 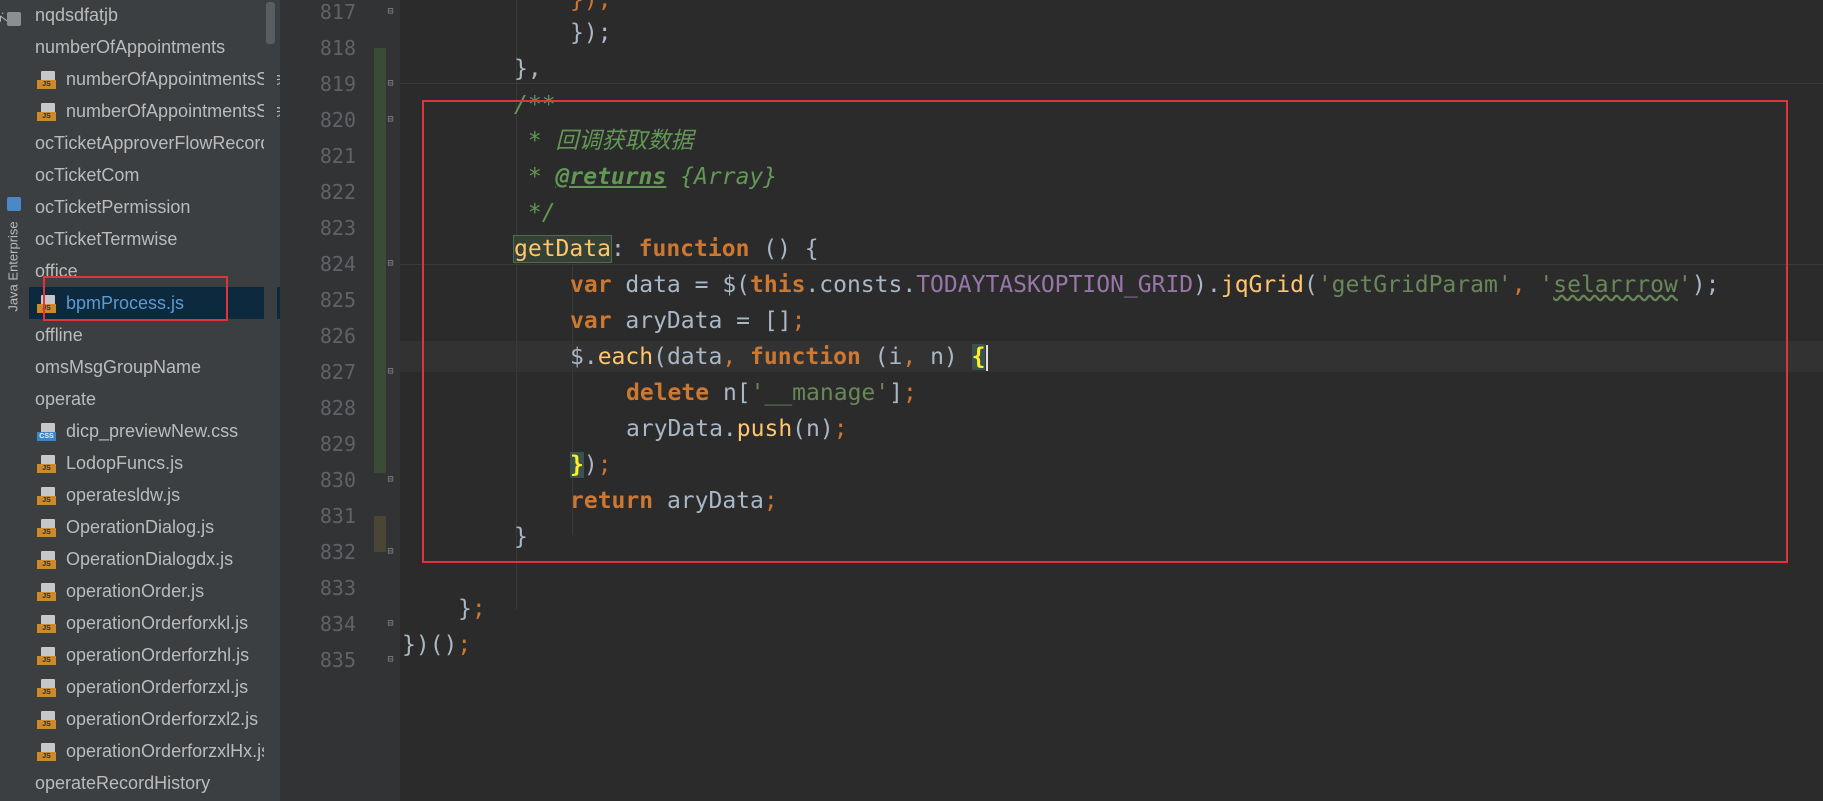 I want to click on line-number: 830, so click(x=337, y=480).